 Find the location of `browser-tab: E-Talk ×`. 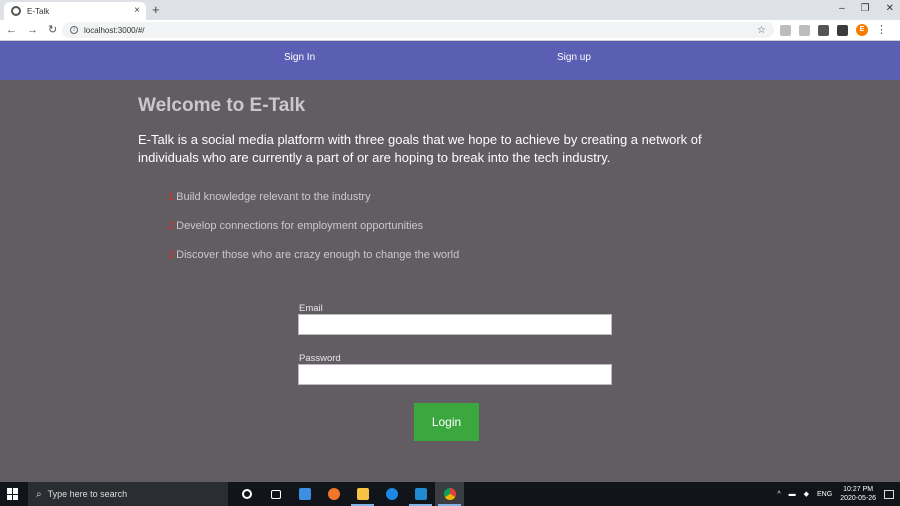

browser-tab: E-Talk × is located at coordinates (75, 11).